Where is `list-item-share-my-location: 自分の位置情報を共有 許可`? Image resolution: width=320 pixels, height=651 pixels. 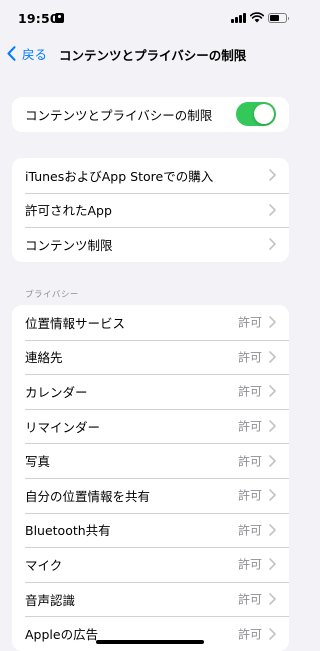 list-item-share-my-location: 自分の位置情報を共有 許可 is located at coordinates (150, 495).